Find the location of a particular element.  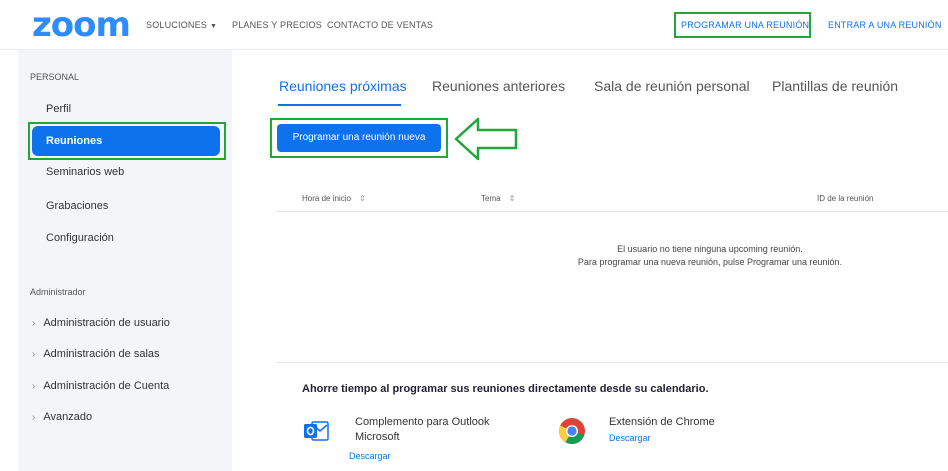

sidebar-item-settings: Configuración is located at coordinates (80, 238).